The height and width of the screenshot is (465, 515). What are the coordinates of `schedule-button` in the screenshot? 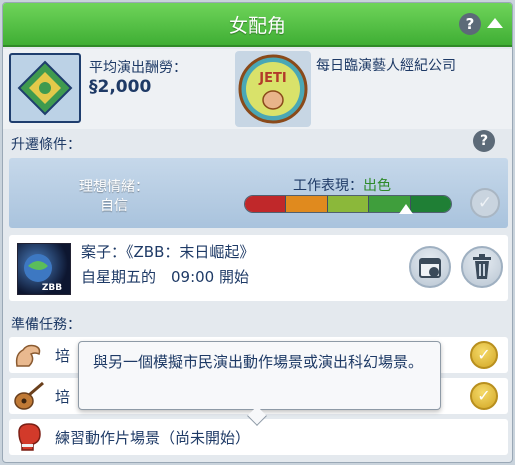 It's located at (430, 267).